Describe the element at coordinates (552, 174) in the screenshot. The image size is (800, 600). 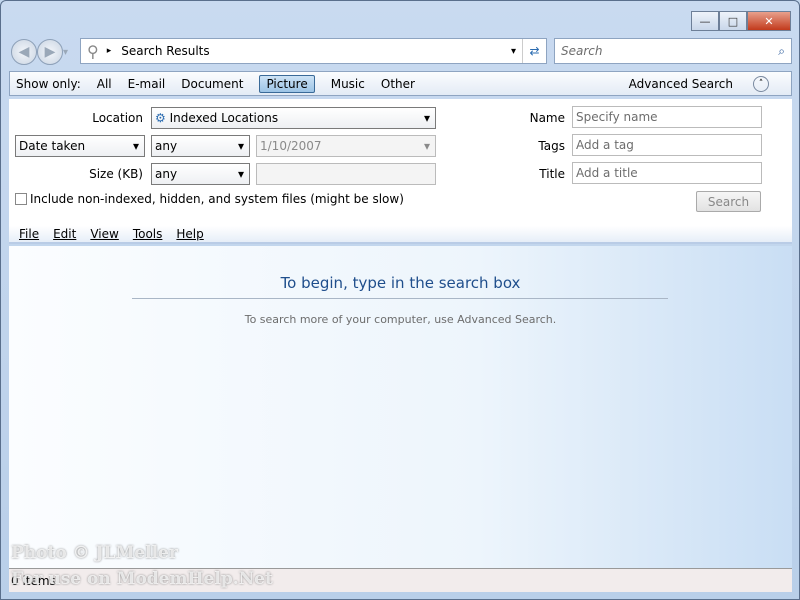
I see `title-label: Title` at that location.